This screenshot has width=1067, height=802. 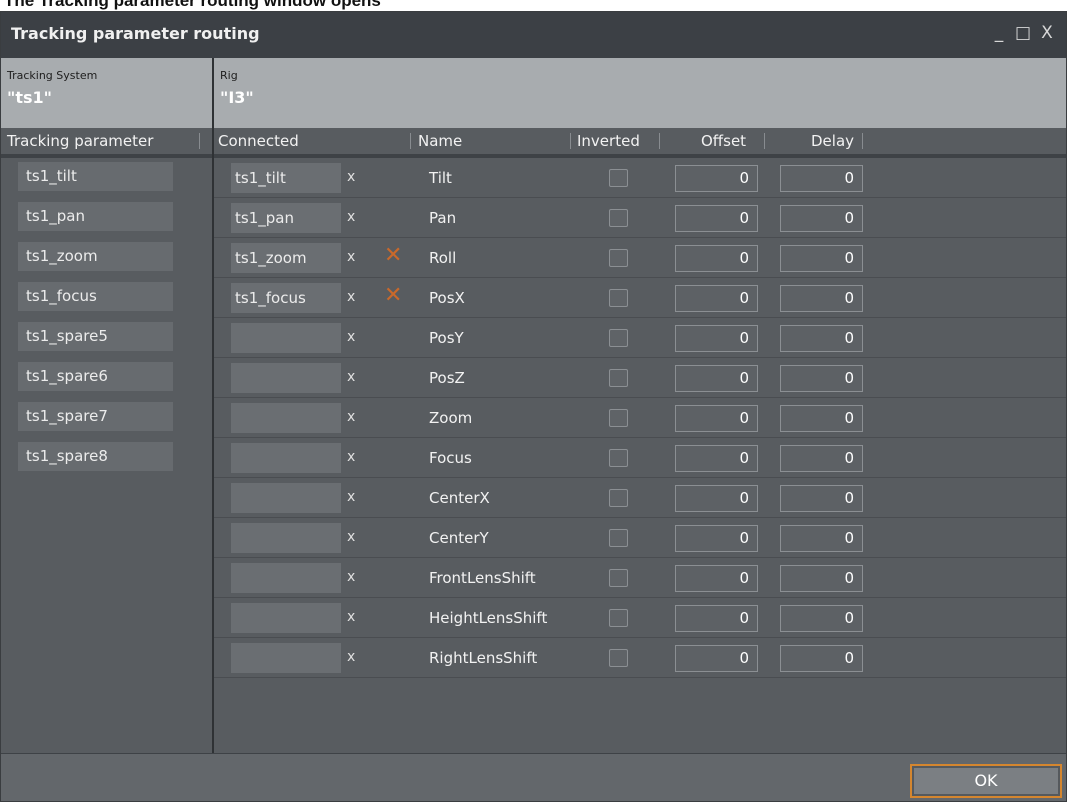 What do you see at coordinates (608, 141) in the screenshot?
I see `header-inverted: Inverted` at bounding box center [608, 141].